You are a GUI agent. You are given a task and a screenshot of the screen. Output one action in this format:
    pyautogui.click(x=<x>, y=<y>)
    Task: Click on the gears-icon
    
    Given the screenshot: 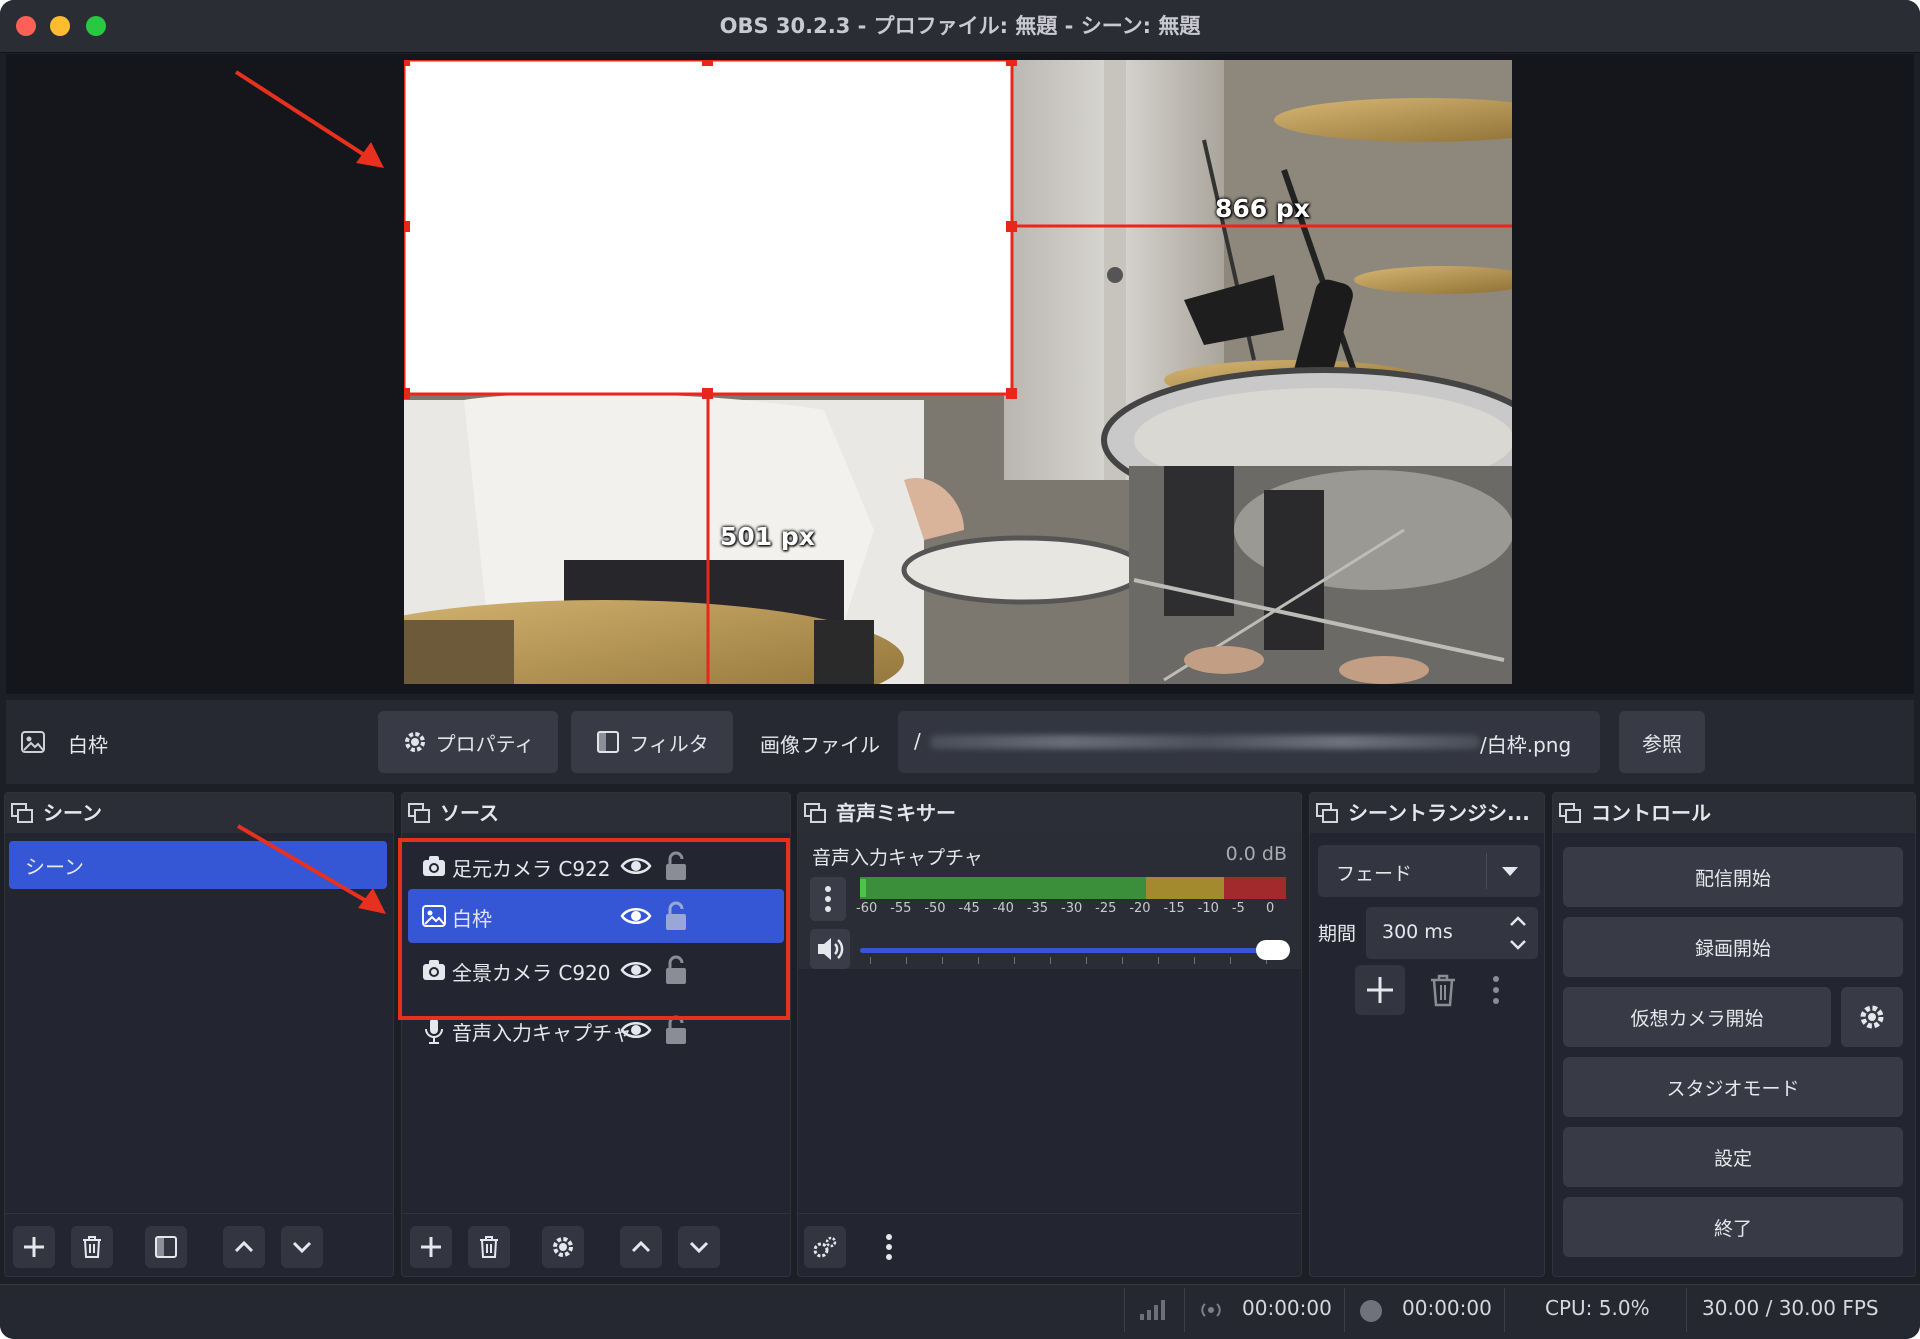 What is the action you would take?
    pyautogui.click(x=825, y=1247)
    